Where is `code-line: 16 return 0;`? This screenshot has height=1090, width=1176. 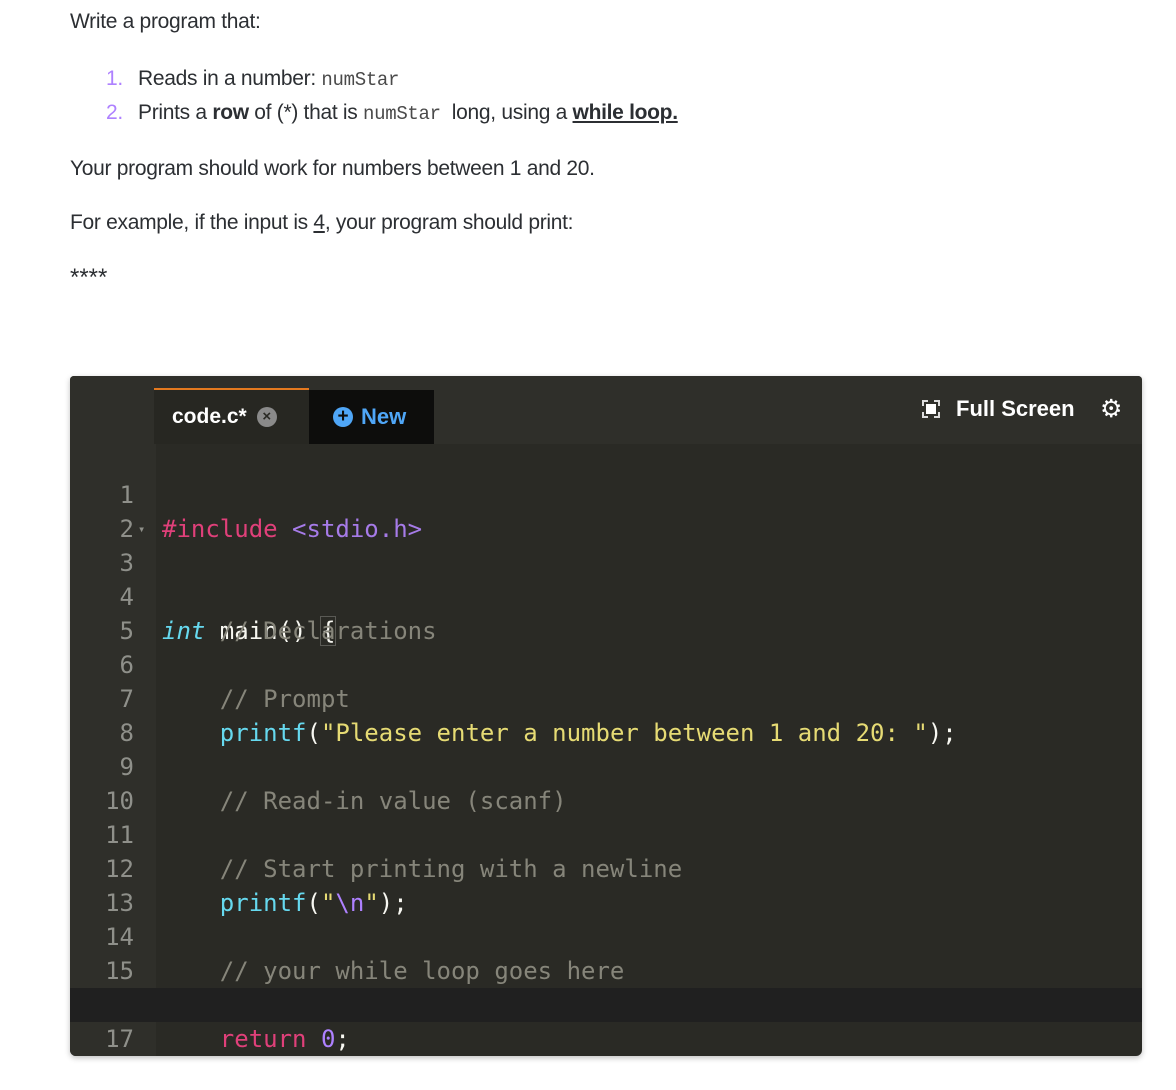 code-line: 16 return 0; is located at coordinates (606, 1003).